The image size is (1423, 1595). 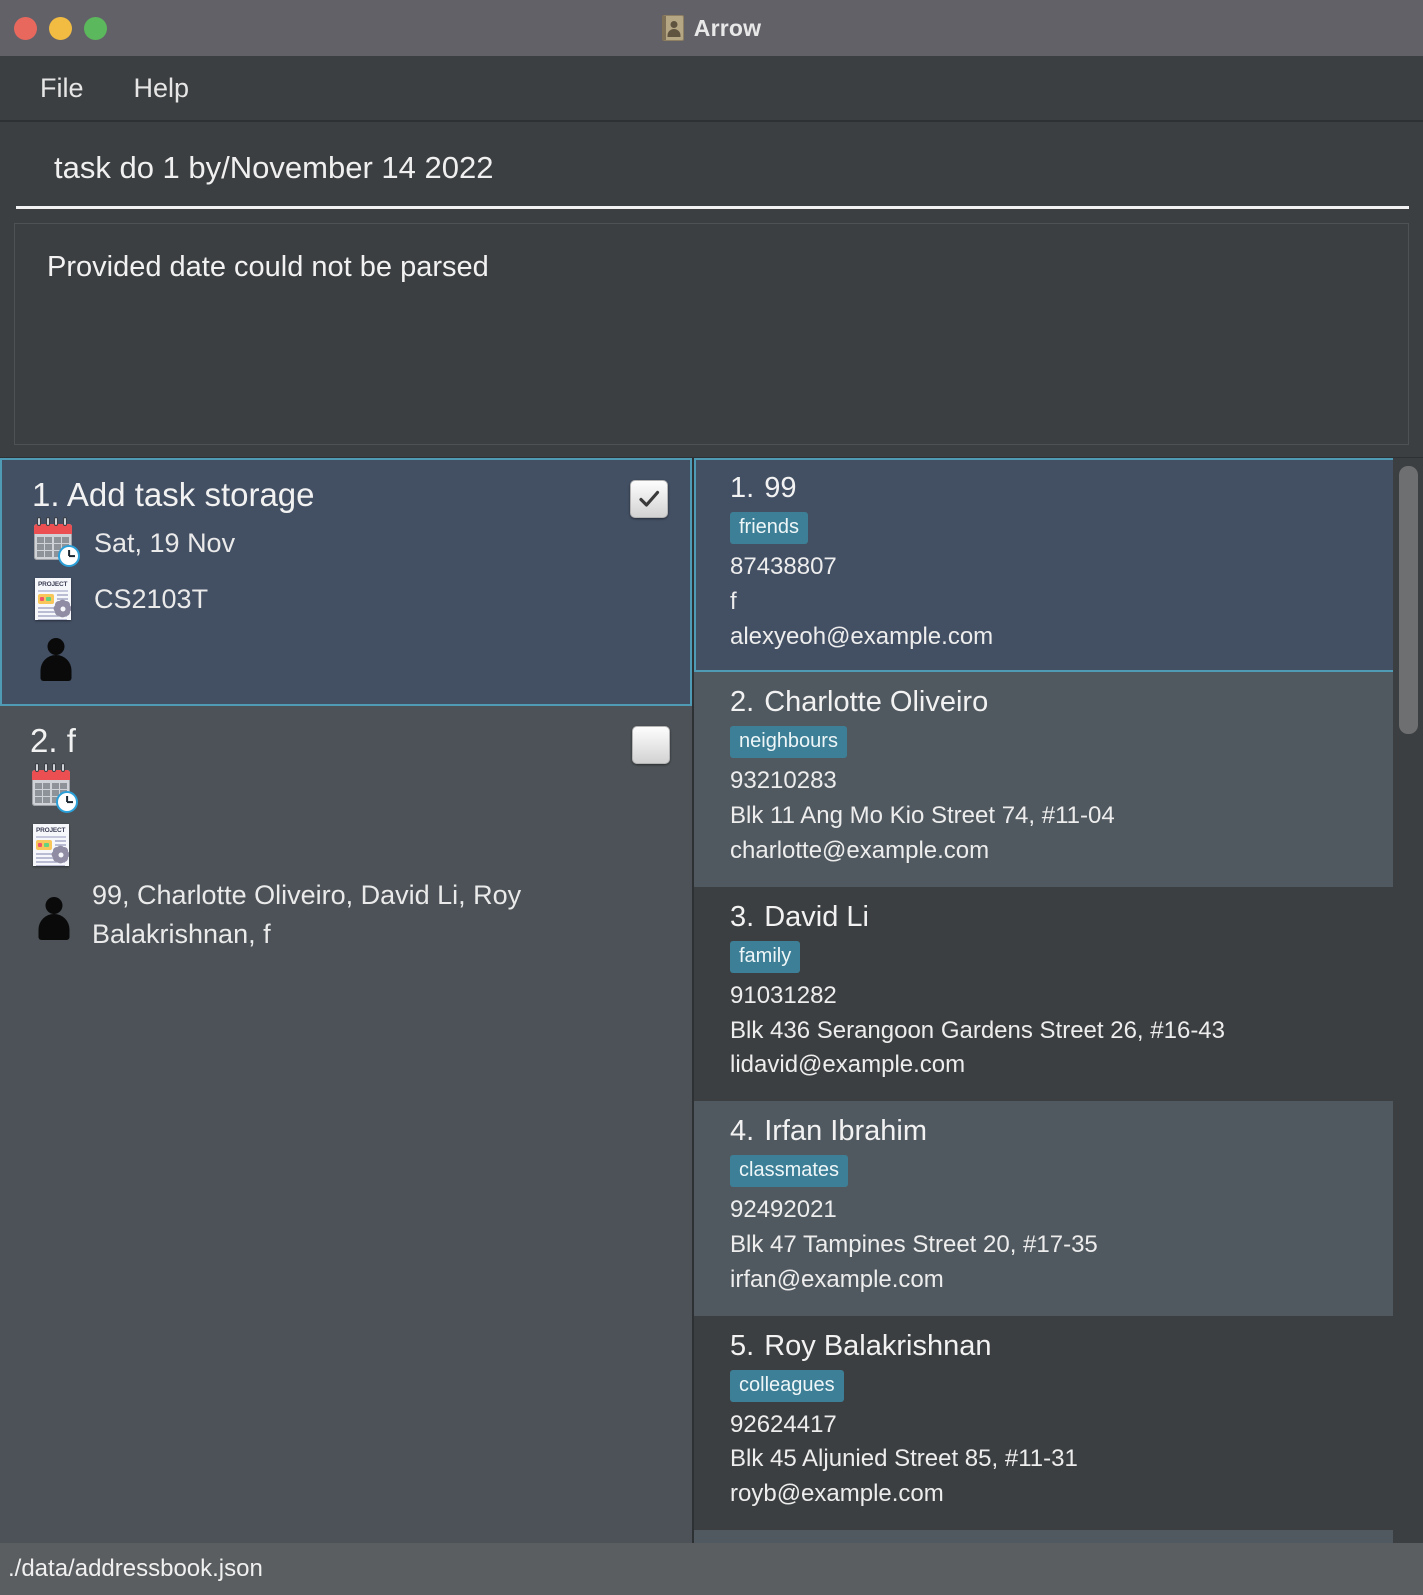 I want to click on status-bar: ./data/addressbook.json, so click(x=711, y=1569).